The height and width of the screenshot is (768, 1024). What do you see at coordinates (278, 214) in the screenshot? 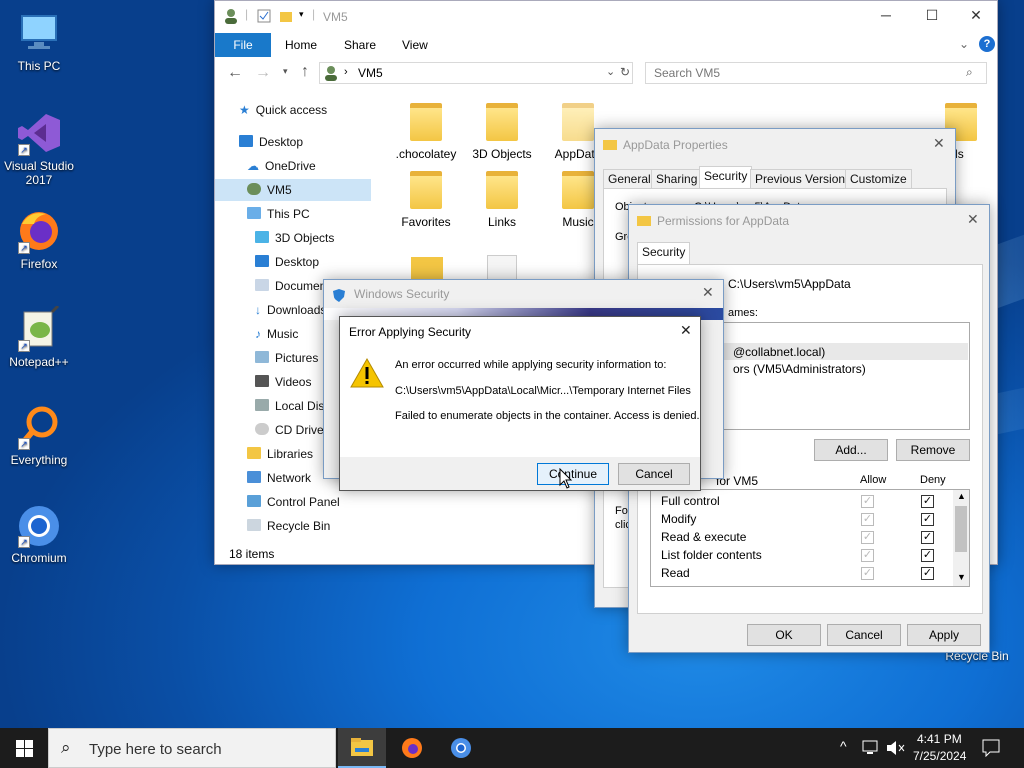
I see `nav-this-pc: This PC` at bounding box center [278, 214].